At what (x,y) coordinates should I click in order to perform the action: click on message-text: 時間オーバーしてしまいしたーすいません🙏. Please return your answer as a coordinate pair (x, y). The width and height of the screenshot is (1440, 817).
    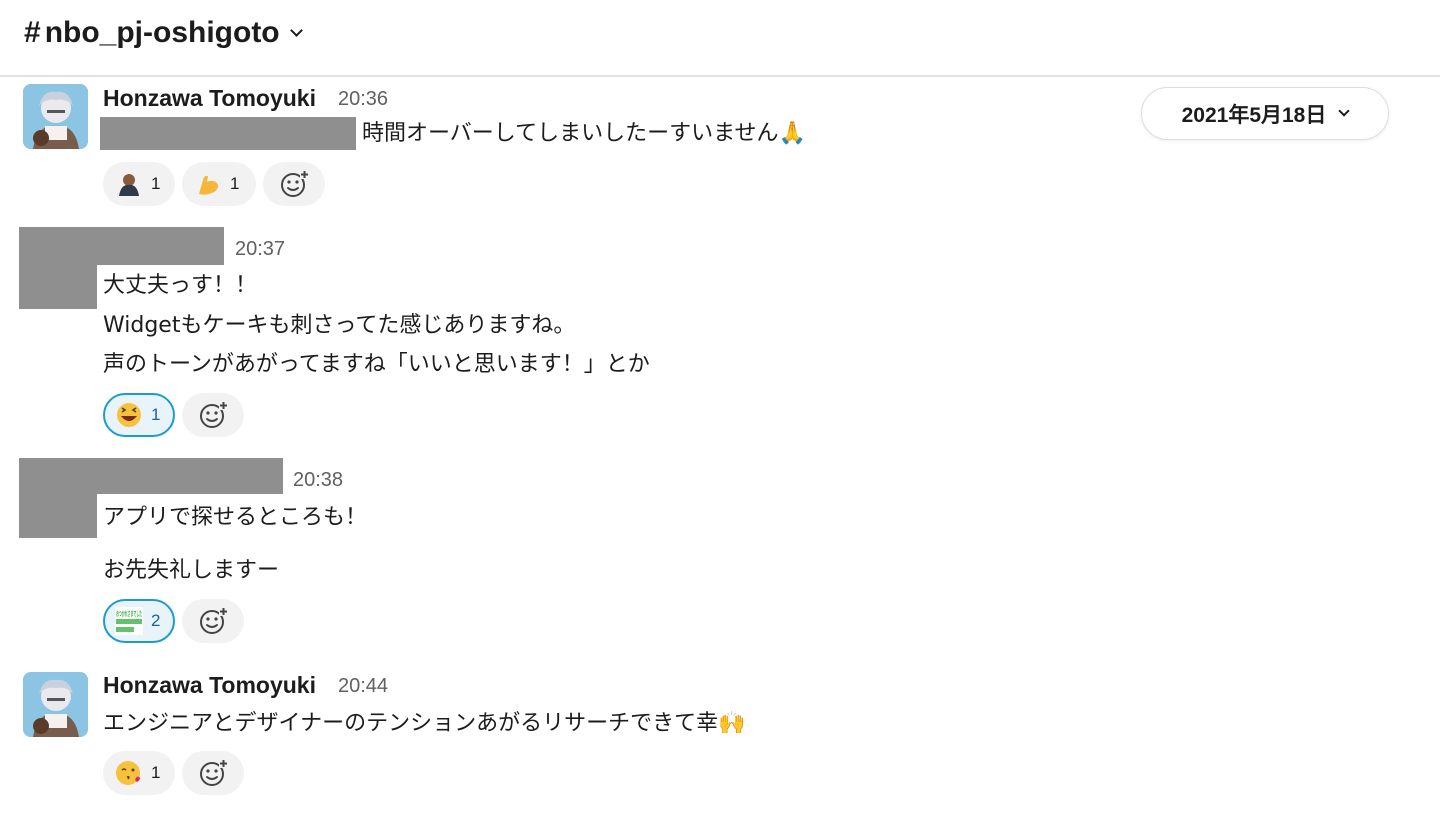
    Looking at the image, I should click on (584, 133).